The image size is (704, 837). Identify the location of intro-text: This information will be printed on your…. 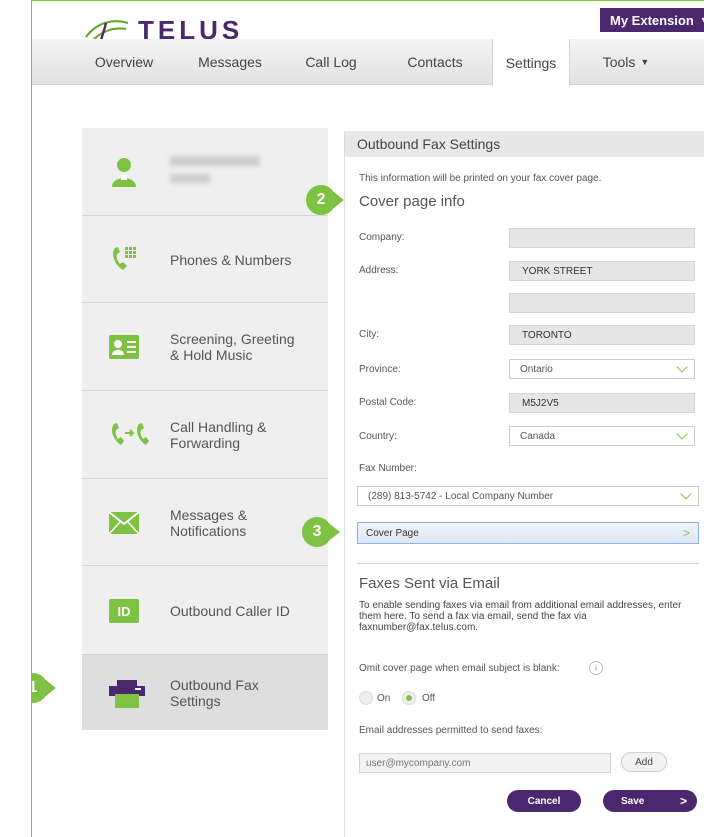
(480, 178).